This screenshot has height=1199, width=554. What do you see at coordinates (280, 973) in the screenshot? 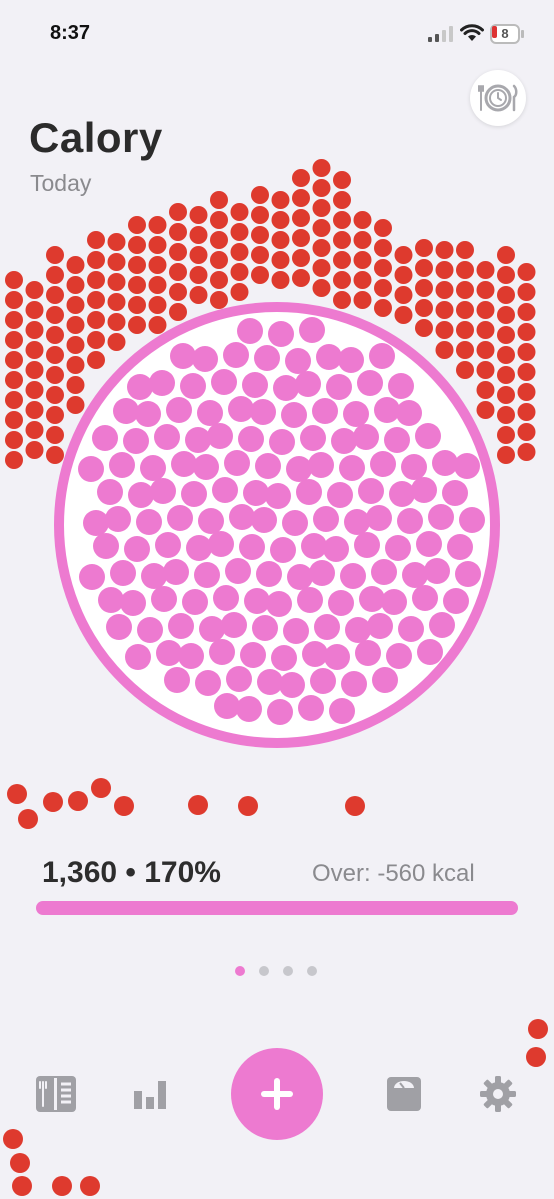
I see `page-indicator` at bounding box center [280, 973].